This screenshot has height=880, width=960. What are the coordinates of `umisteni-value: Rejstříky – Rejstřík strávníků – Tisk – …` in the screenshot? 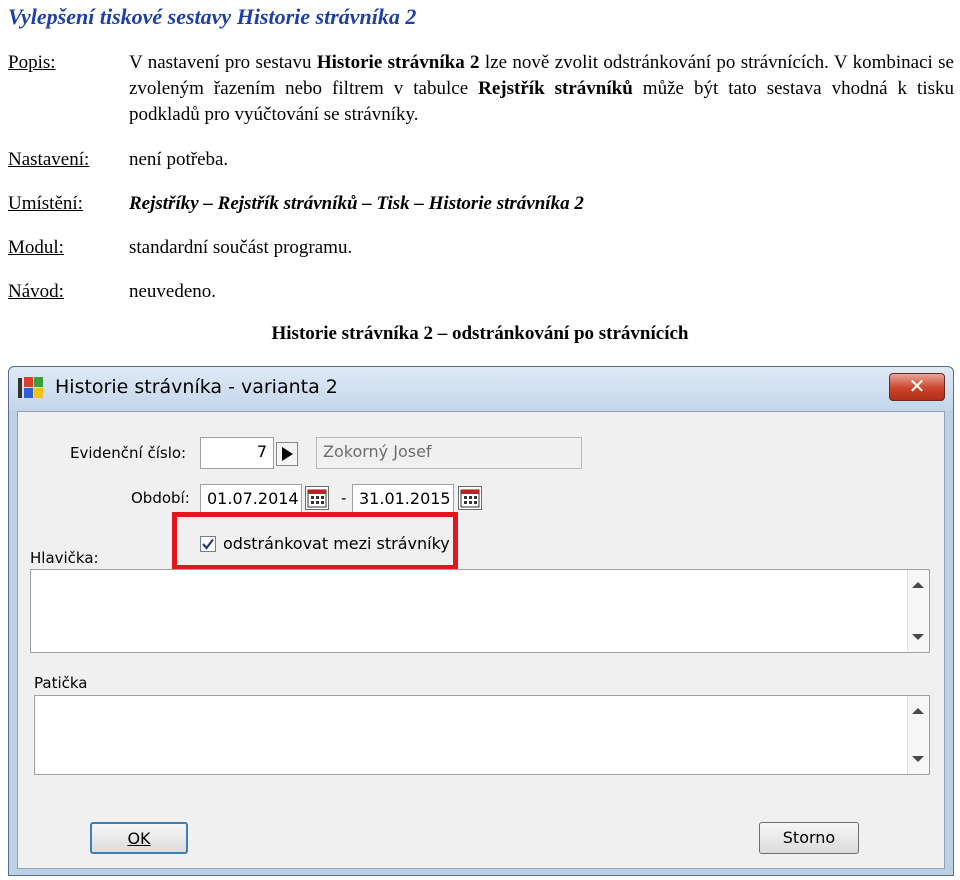 It's located at (356, 203).